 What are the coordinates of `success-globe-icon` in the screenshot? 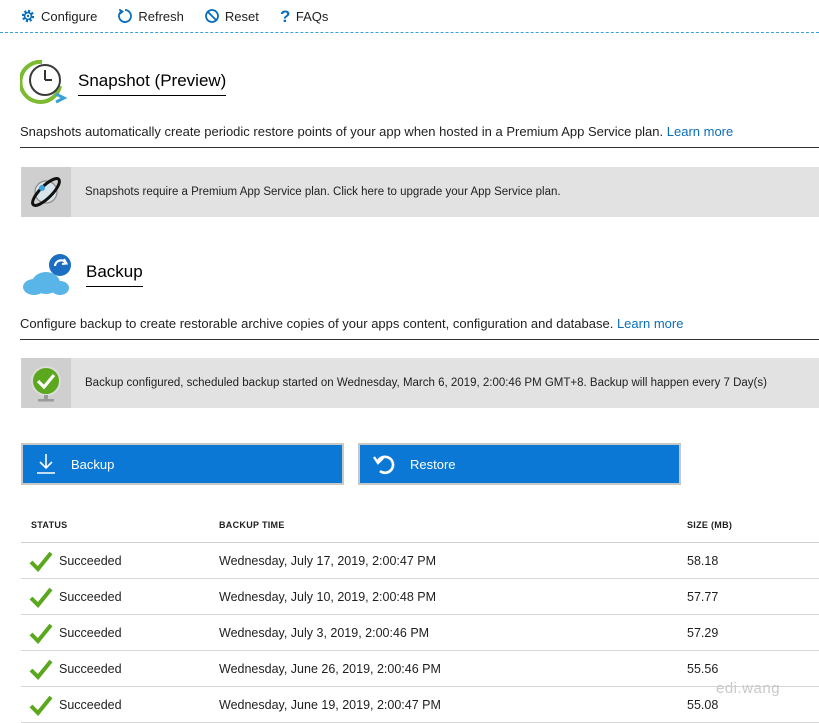 It's located at (46, 383).